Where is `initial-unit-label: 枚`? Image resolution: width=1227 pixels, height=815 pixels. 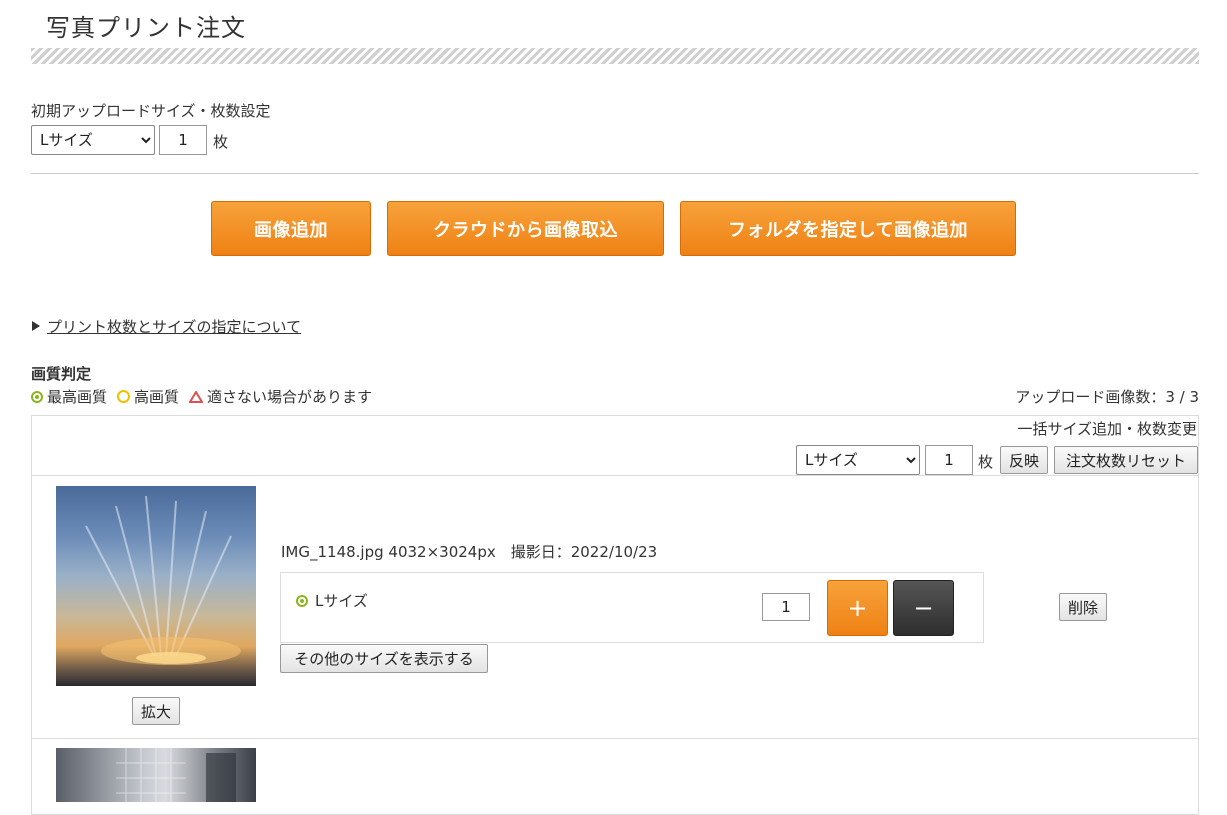
initial-unit-label: 枚 is located at coordinates (221, 142).